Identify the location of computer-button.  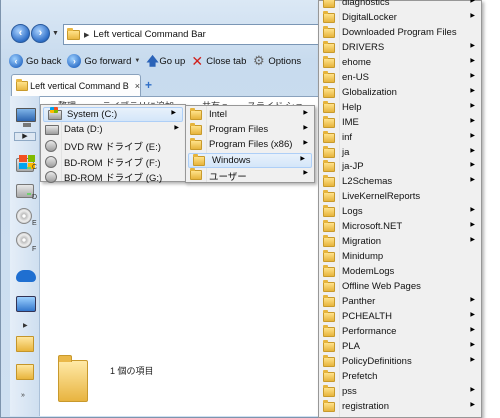
(26, 118).